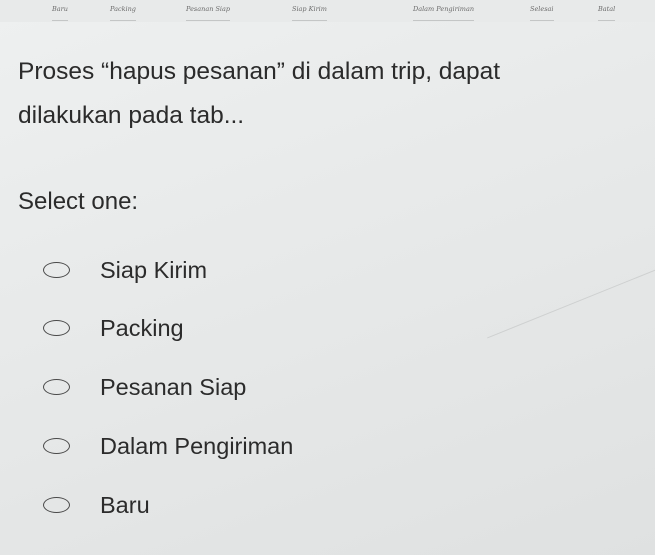 The height and width of the screenshot is (555, 655). I want to click on screen-glare, so click(571, 300).